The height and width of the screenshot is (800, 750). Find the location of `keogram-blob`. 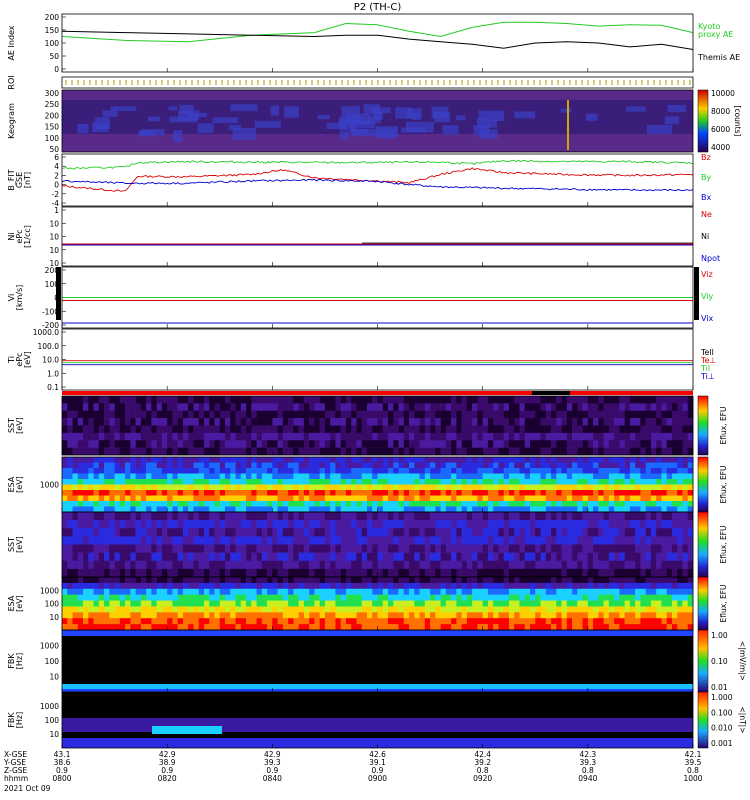

keogram-blob is located at coordinates (403, 113).